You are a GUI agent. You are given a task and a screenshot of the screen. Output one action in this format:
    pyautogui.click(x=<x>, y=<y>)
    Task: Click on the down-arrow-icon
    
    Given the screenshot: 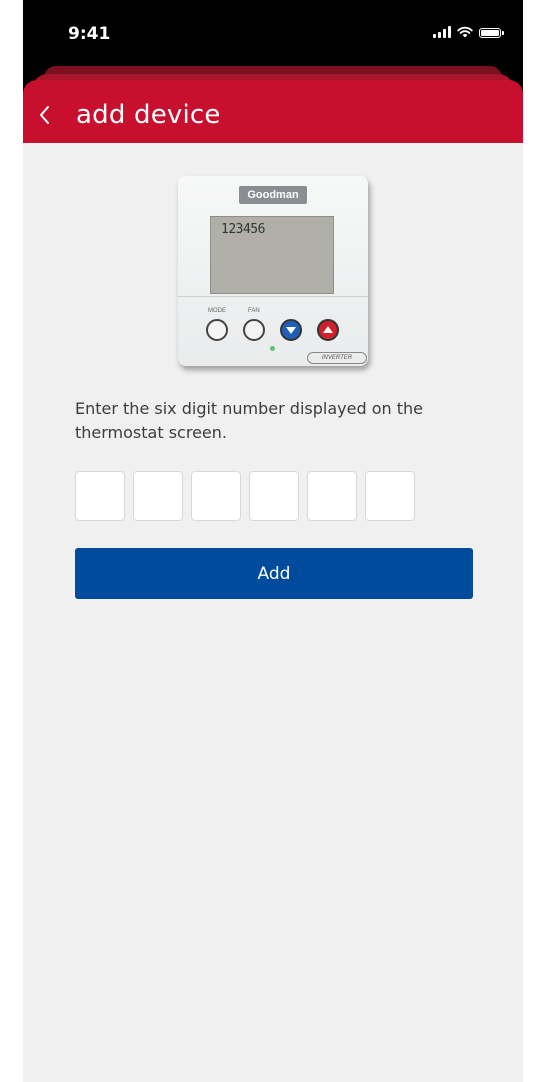 What is the action you would take?
    pyautogui.click(x=291, y=330)
    